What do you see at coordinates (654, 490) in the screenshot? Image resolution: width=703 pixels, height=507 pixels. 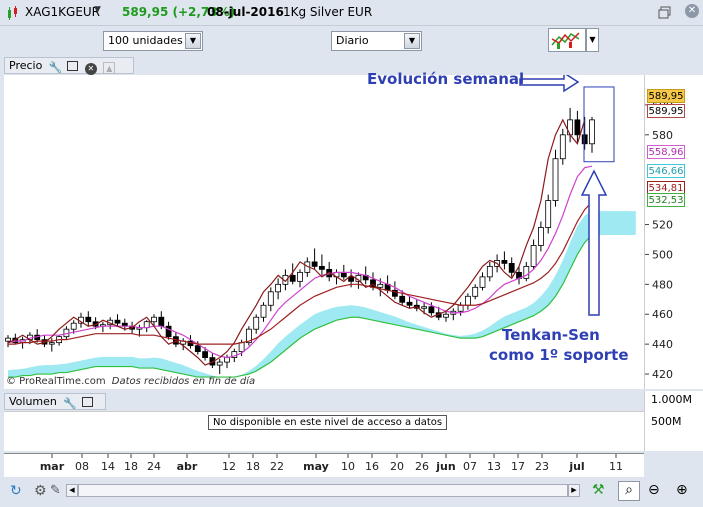 I see `zoom-out-icon: ⊖` at bounding box center [654, 490].